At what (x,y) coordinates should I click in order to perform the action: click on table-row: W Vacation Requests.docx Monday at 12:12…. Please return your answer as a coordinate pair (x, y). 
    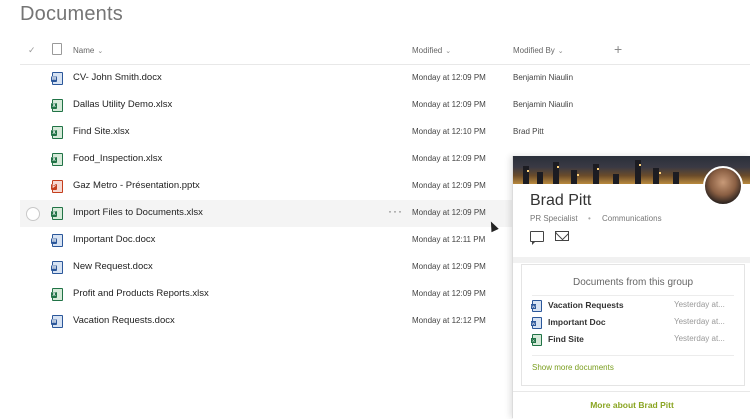
    Looking at the image, I should click on (266, 321).